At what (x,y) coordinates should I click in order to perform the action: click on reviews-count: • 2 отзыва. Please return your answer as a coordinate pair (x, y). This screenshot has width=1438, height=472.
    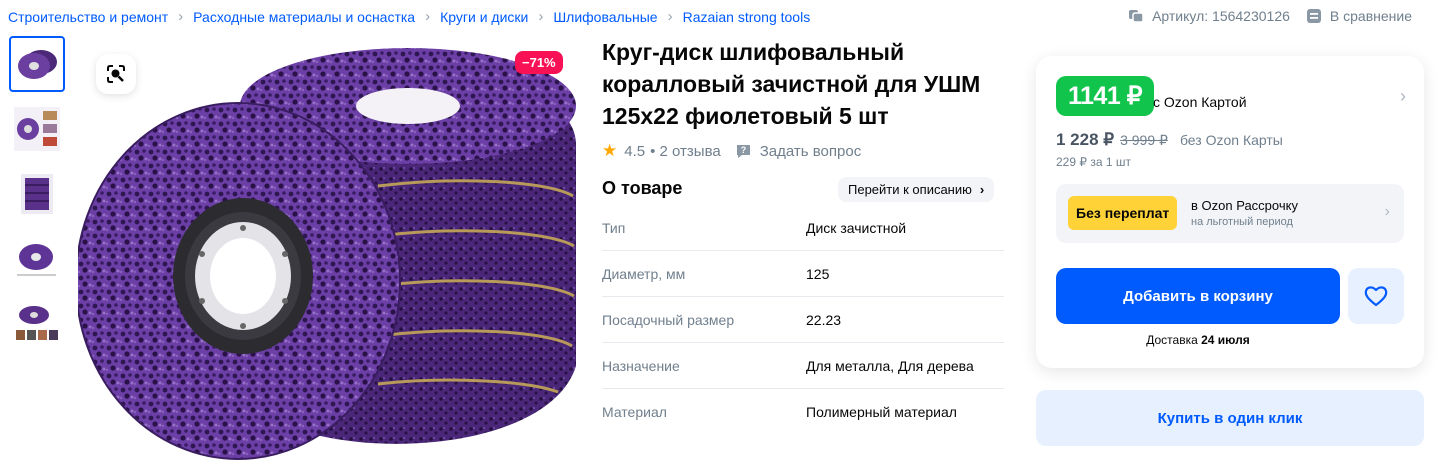
    Looking at the image, I should click on (685, 151).